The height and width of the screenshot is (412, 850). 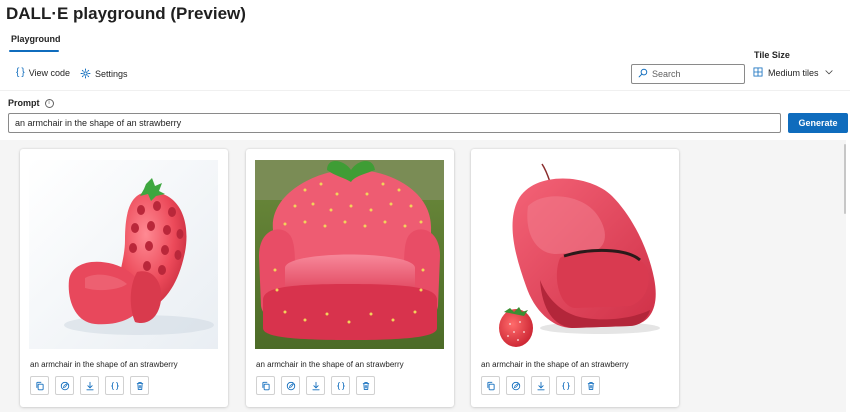 I want to click on tab-bar: Playground, so click(x=425, y=43).